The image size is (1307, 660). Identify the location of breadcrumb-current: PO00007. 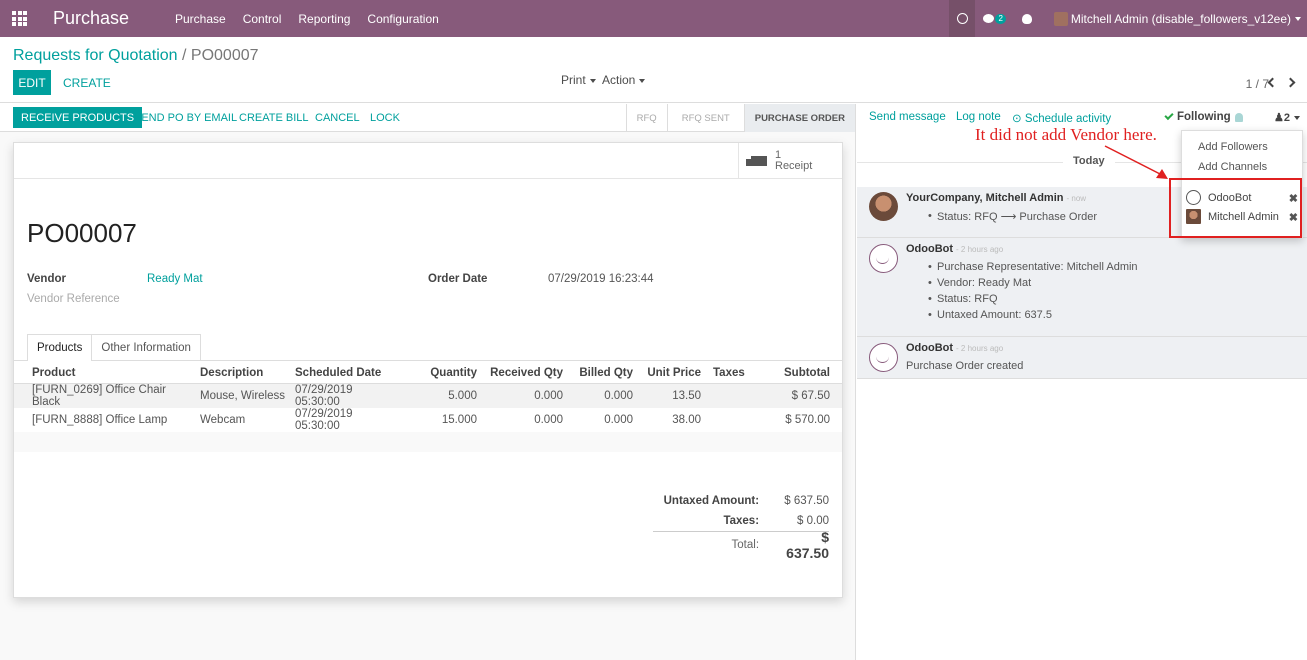
(224, 55).